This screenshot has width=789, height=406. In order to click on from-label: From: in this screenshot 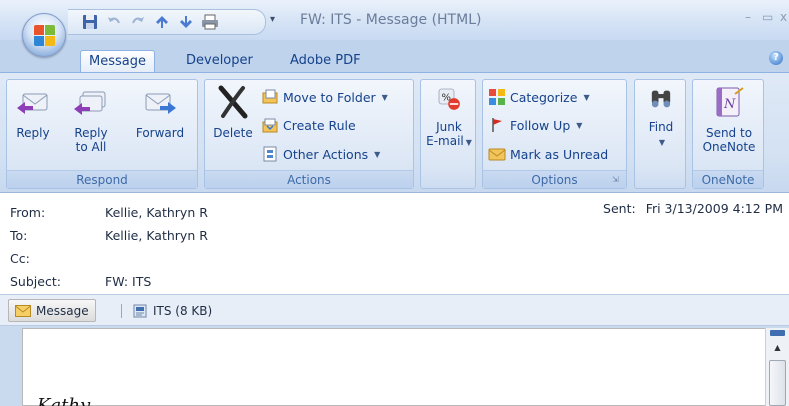, I will do `click(28, 212)`.